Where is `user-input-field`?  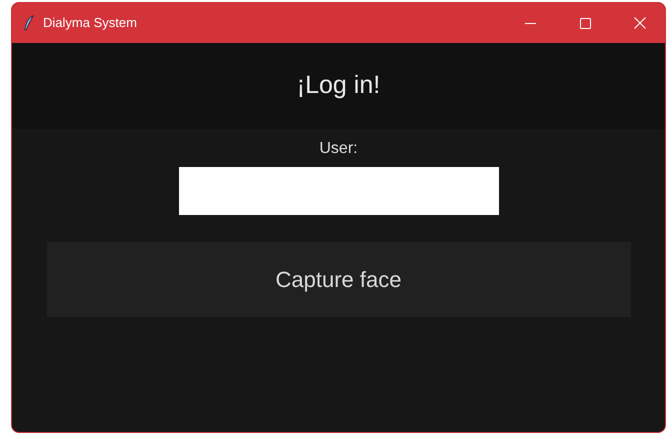
user-input-field is located at coordinates (338, 191).